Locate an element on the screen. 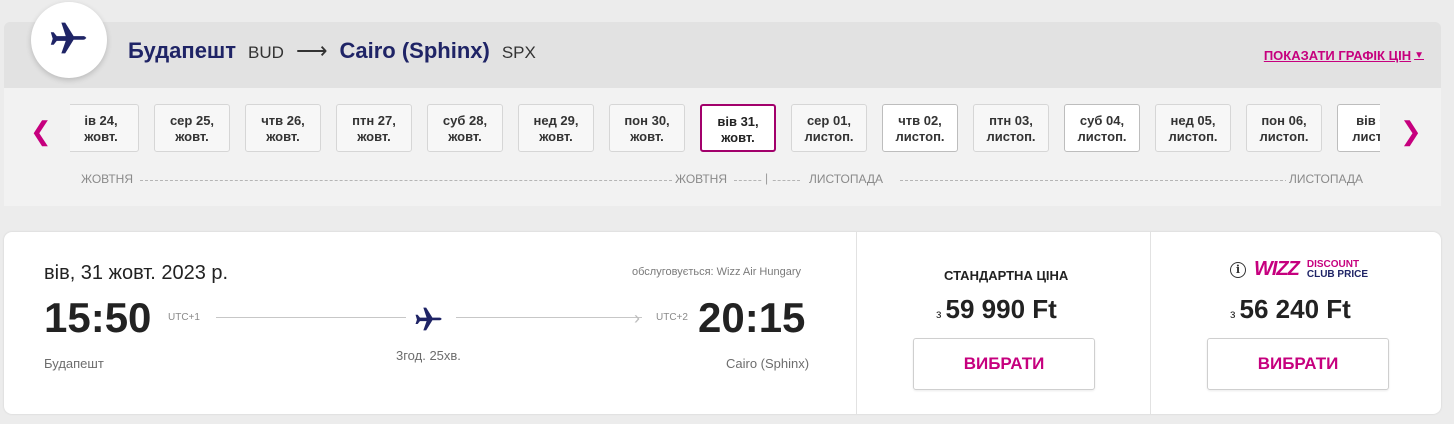  arrival-airport: Cairo (Sphinx) is located at coordinates (768, 363).